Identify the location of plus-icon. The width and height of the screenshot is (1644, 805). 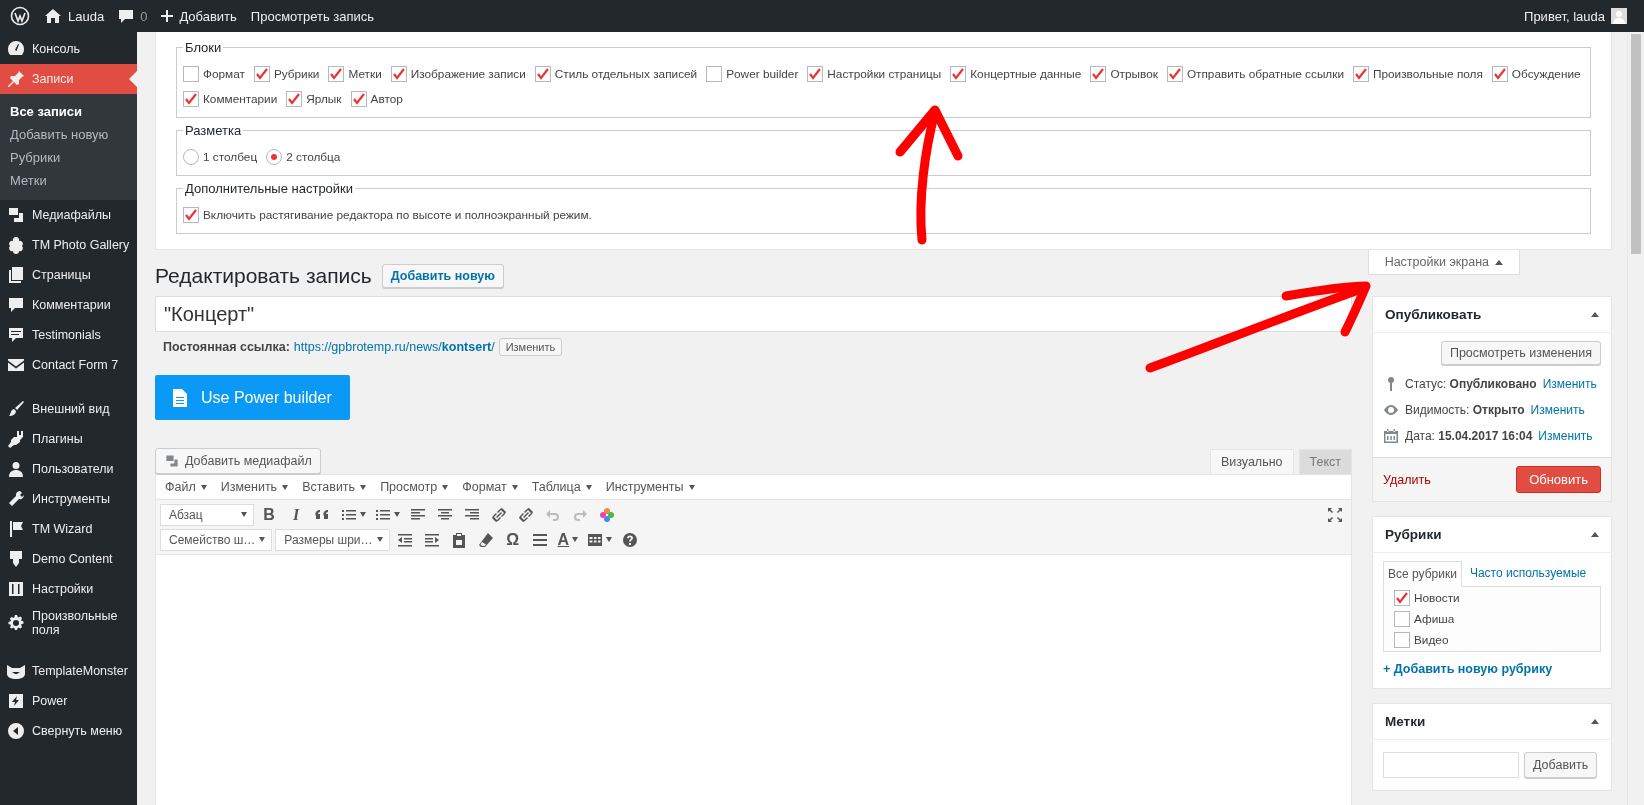
(167, 16).